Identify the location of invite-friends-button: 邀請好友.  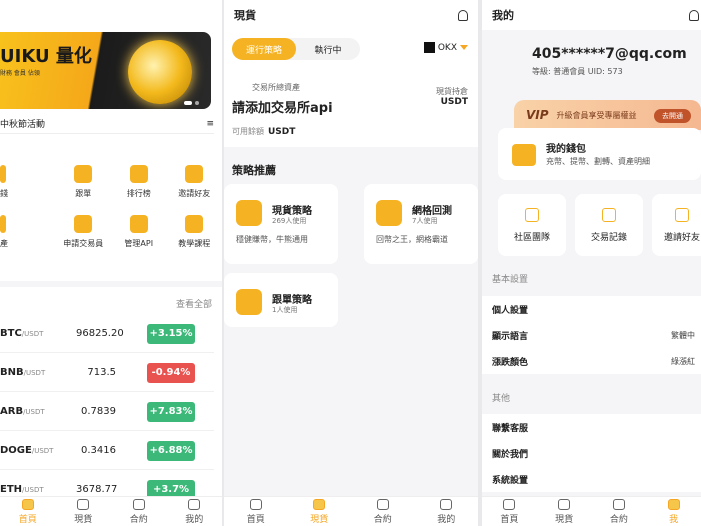
(676, 225).